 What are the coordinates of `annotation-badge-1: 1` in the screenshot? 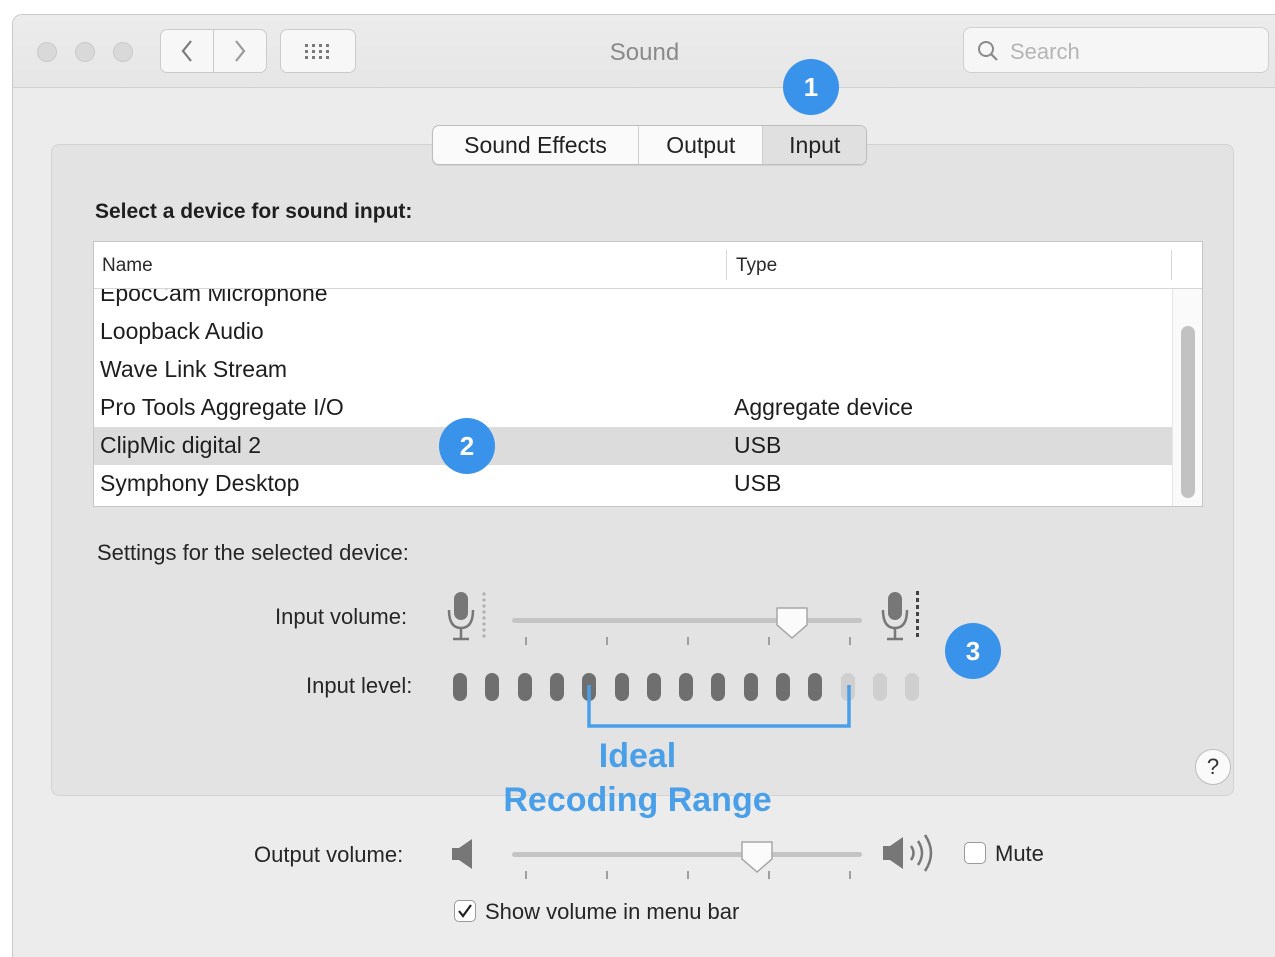 It's located at (811, 87).